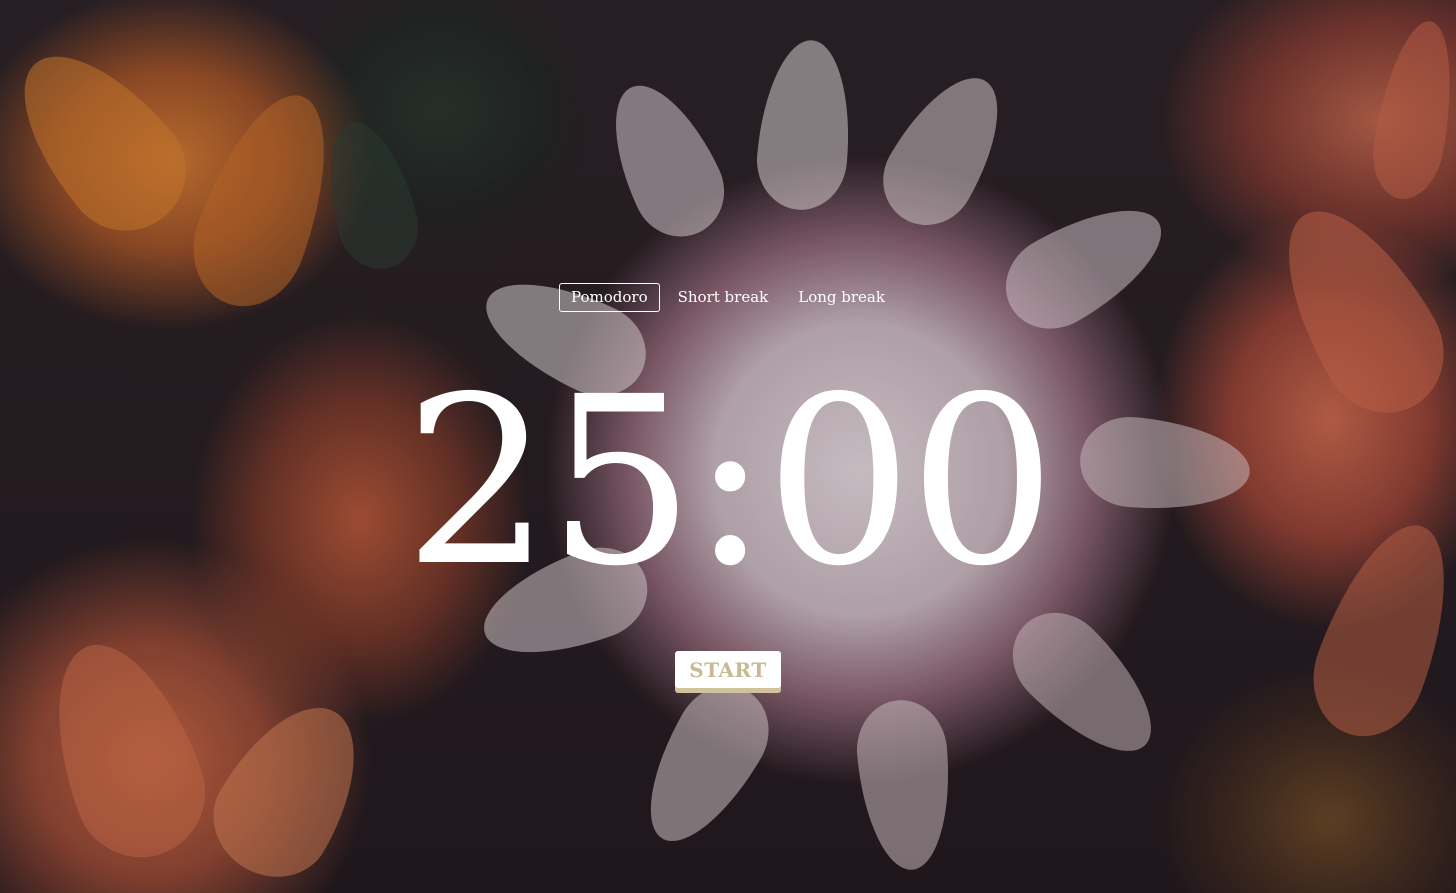 The height and width of the screenshot is (893, 1456). I want to click on timer-display: 25:00, so click(730, 482).